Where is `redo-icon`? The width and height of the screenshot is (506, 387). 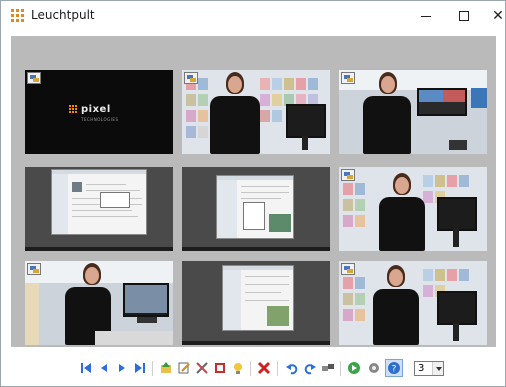
redo-icon is located at coordinates (310, 369).